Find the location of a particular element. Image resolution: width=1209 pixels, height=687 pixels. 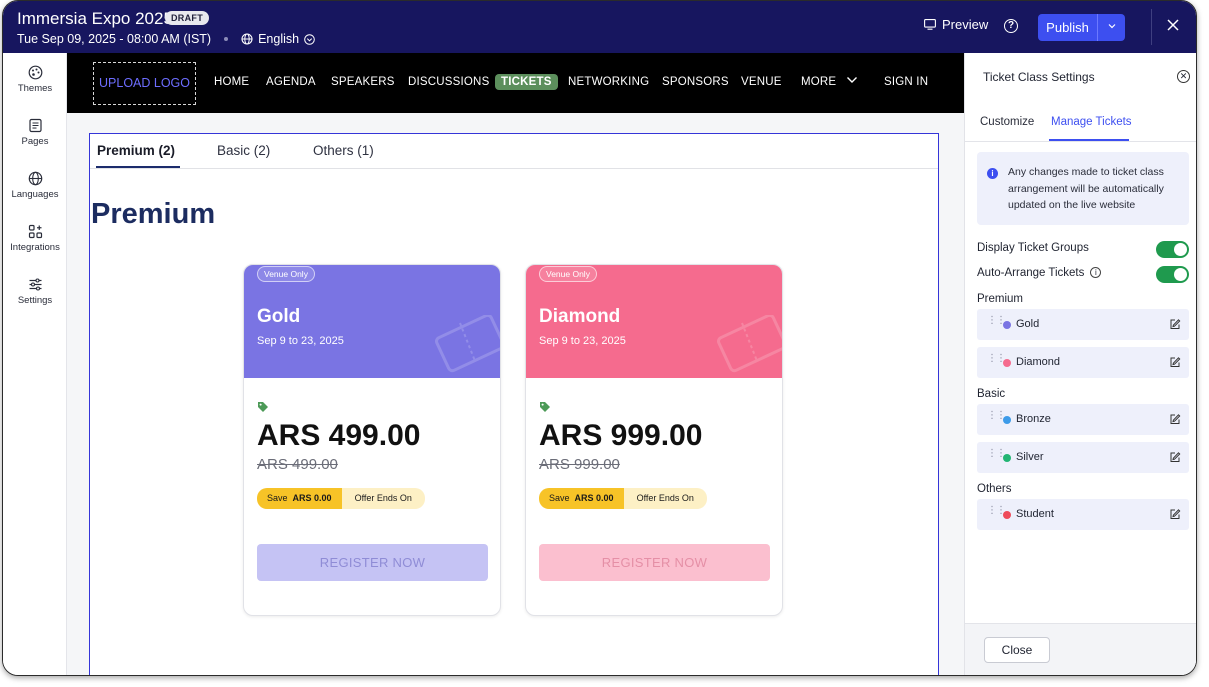

tab-customize: Customize is located at coordinates (1007, 122).